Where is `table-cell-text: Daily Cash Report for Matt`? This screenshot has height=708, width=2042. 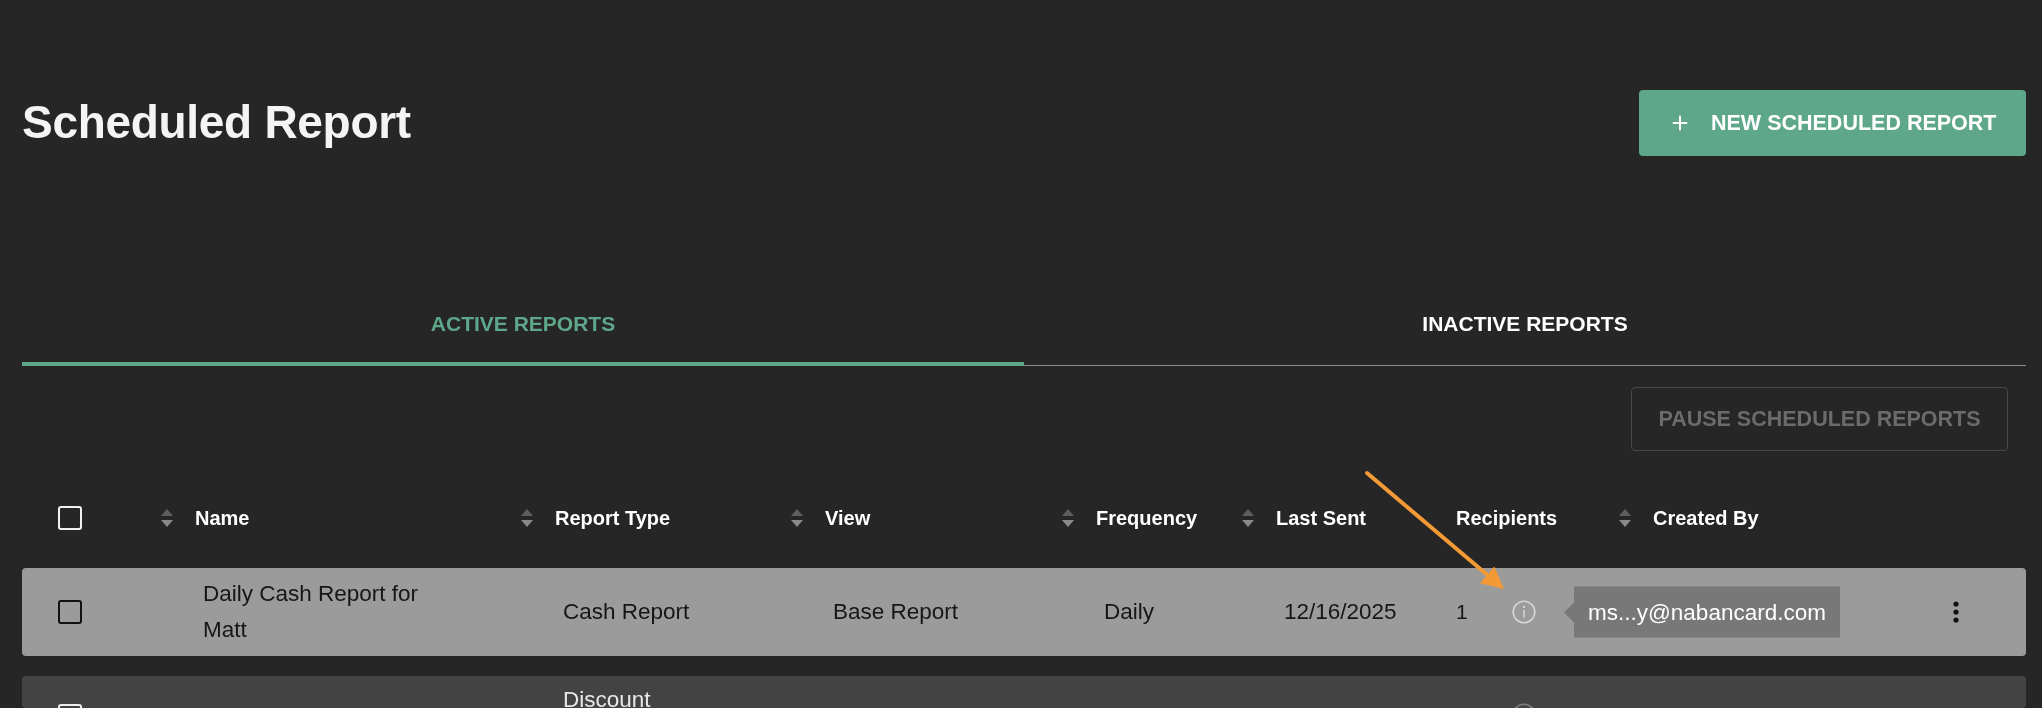 table-cell-text: Daily Cash Report for Matt is located at coordinates (311, 612).